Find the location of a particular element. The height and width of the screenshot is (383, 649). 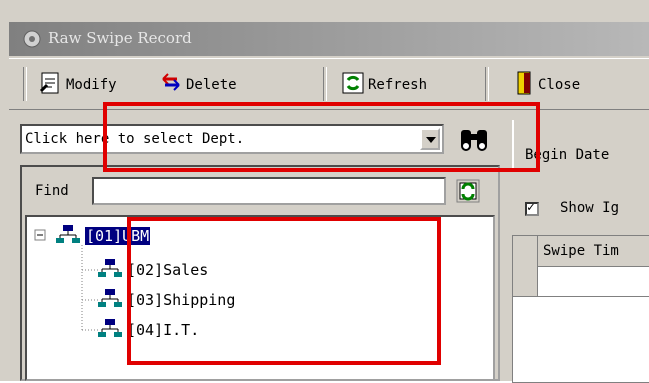

tree-node-it: [04]I.T. is located at coordinates (148, 330).